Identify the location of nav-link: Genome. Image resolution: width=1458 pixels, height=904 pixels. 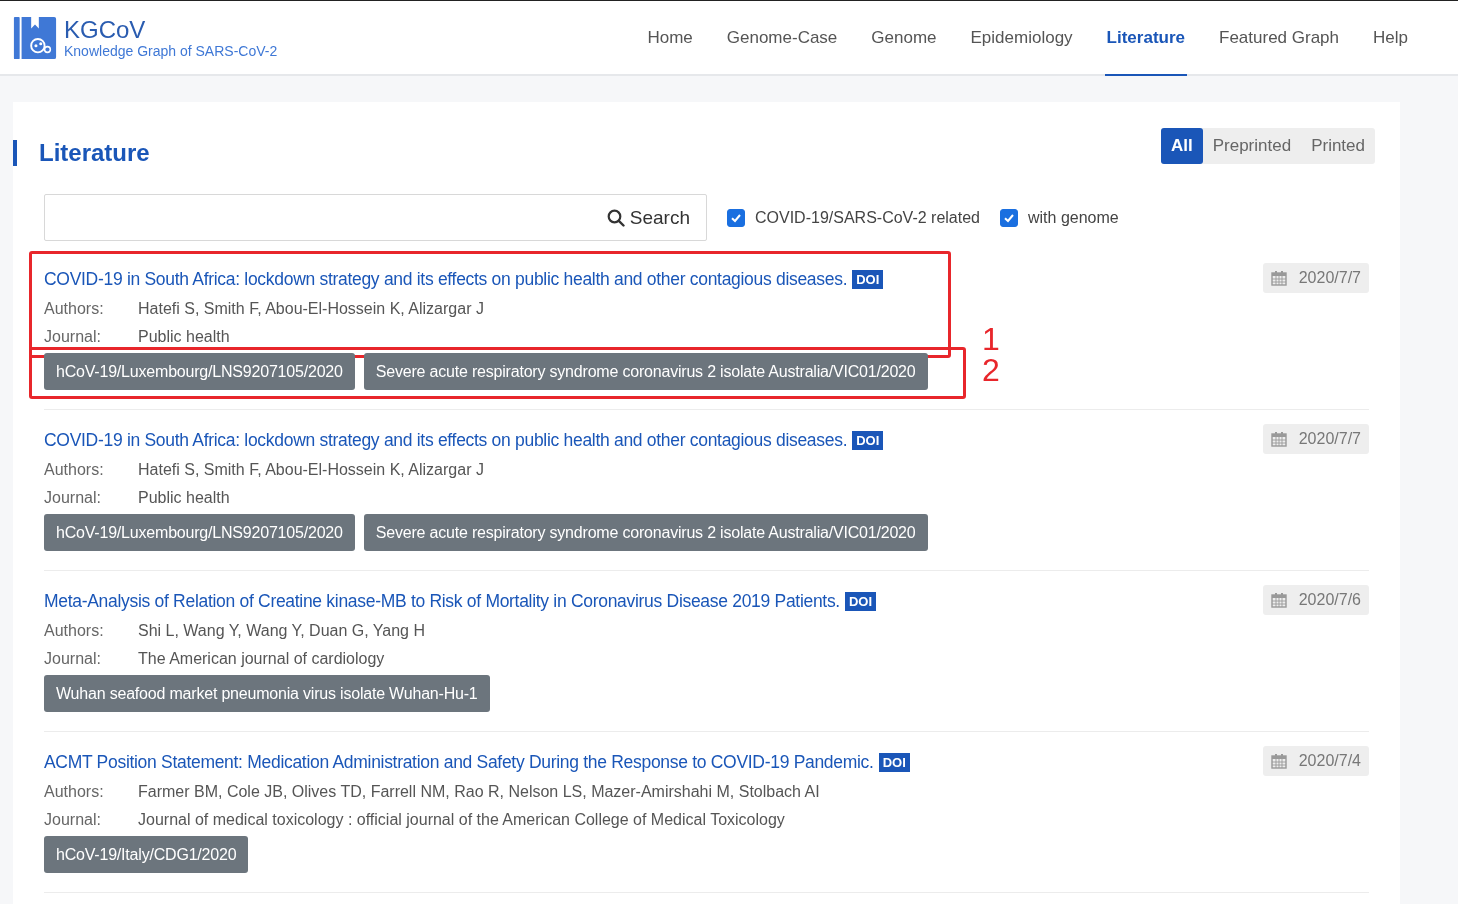
(904, 38).